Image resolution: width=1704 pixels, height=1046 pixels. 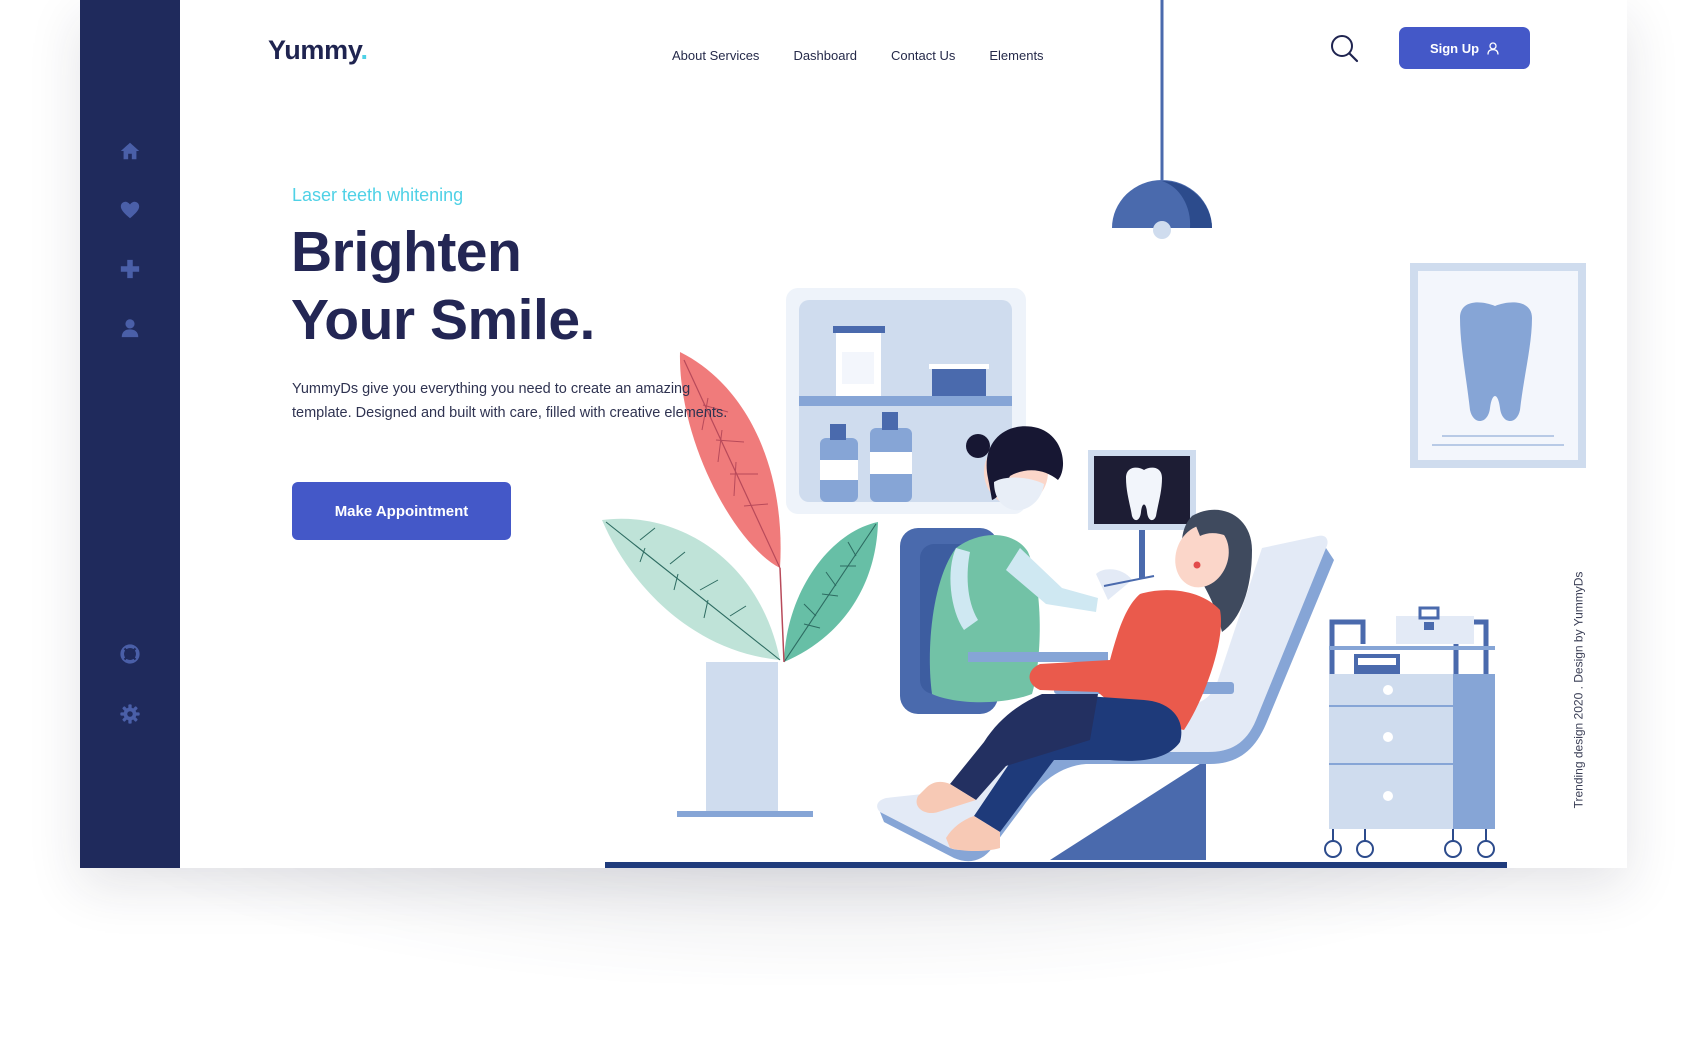 What do you see at coordinates (378, 195) in the screenshot?
I see `hero-eyebrow: Laser teeth whitening` at bounding box center [378, 195].